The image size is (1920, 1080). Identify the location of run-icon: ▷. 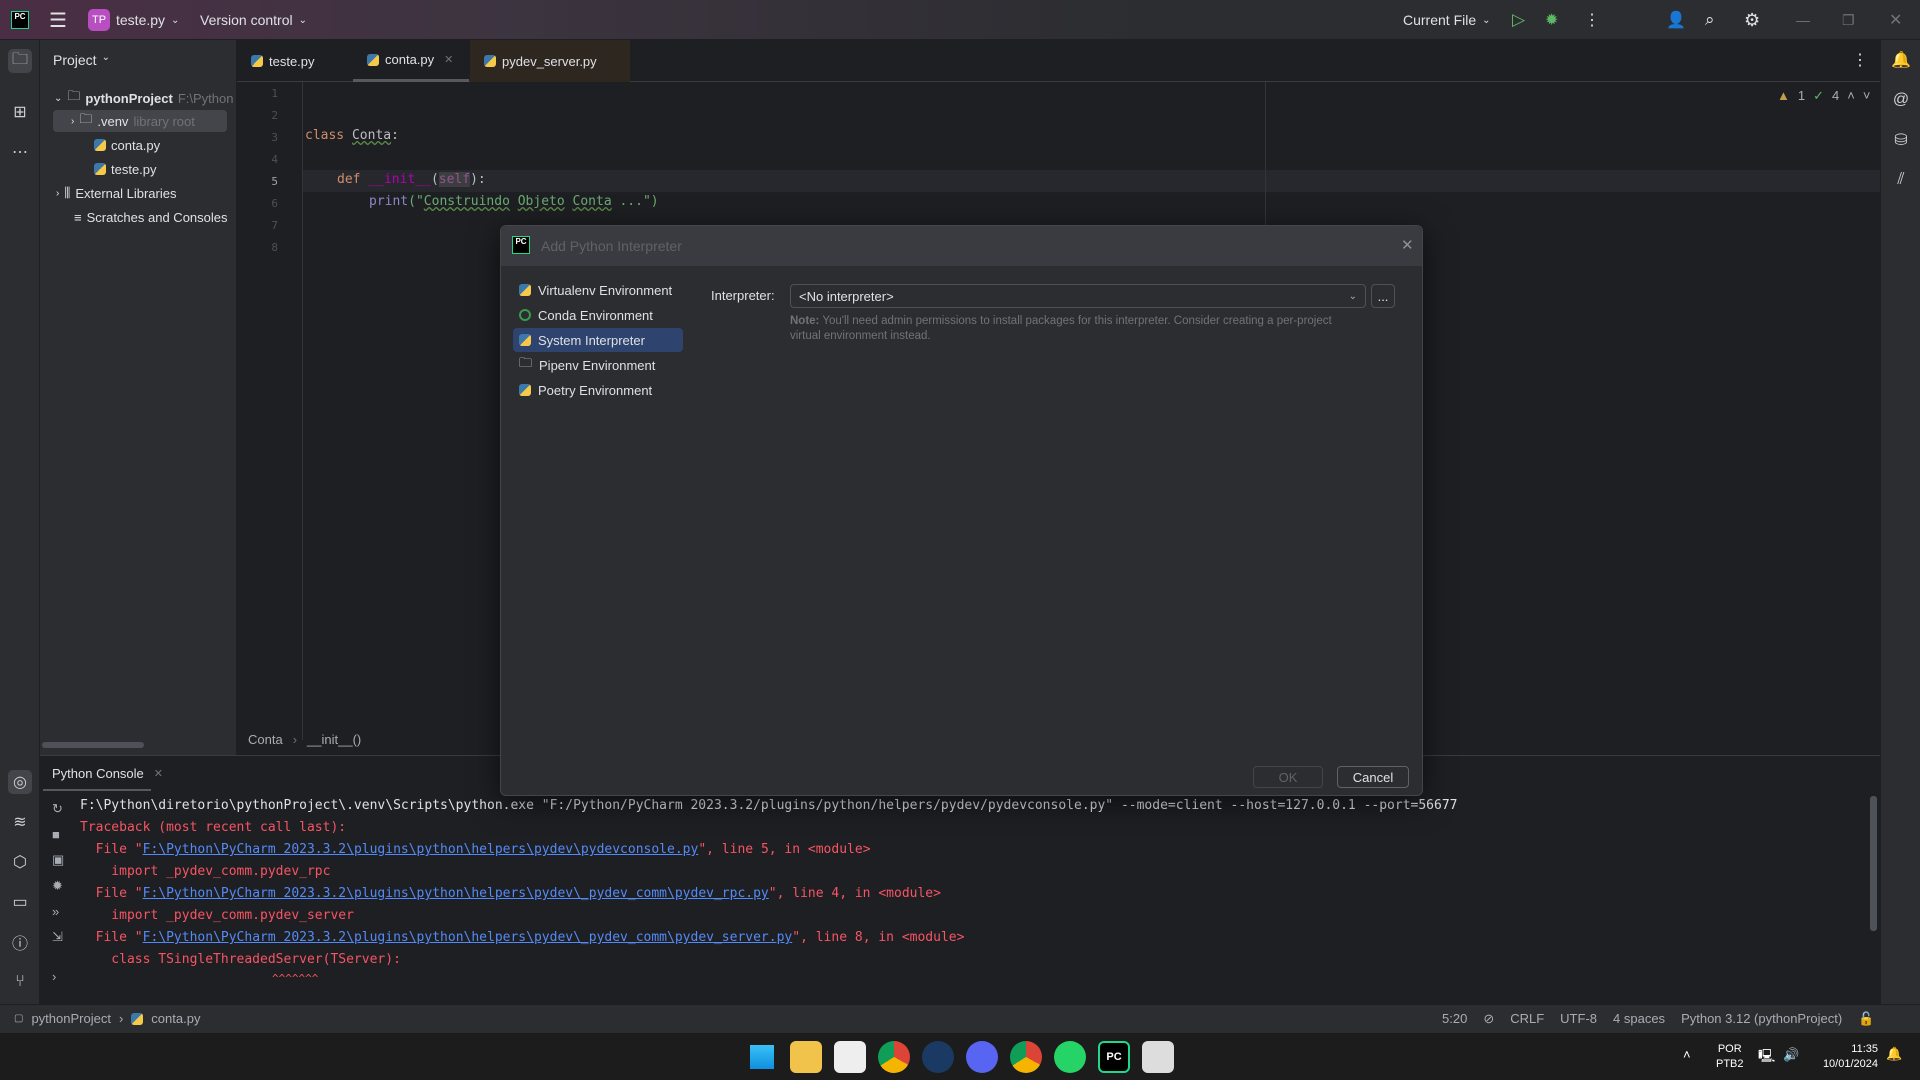
(1518, 20).